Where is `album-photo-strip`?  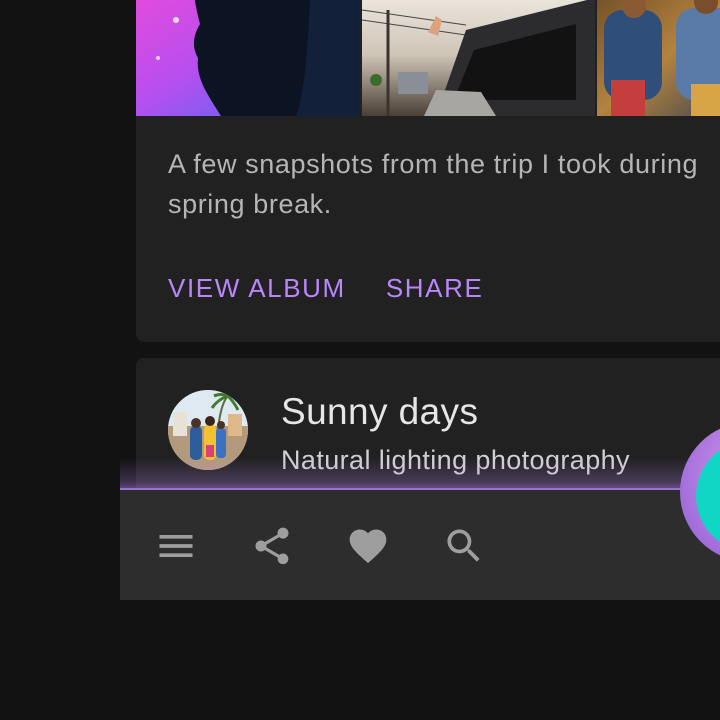
album-photo-strip is located at coordinates (428, 58).